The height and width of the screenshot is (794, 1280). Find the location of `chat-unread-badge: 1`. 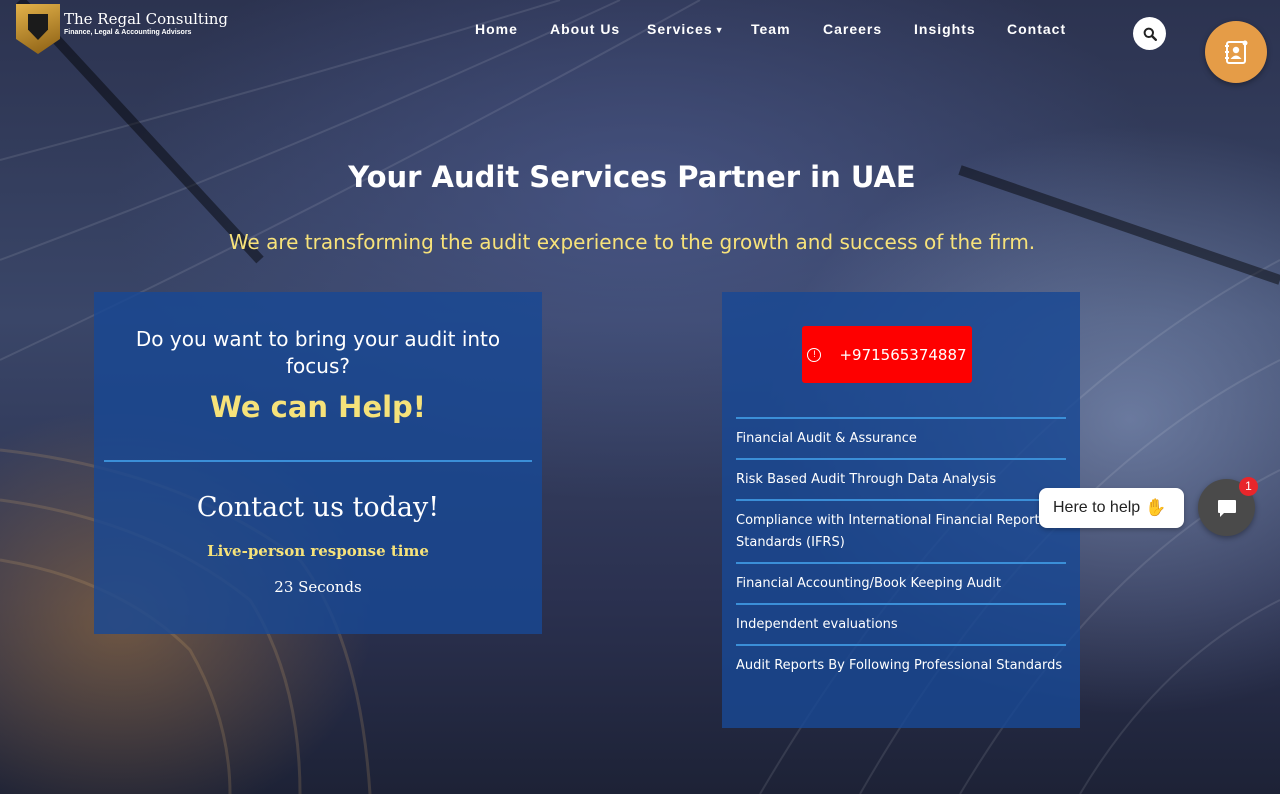

chat-unread-badge: 1 is located at coordinates (1248, 486).